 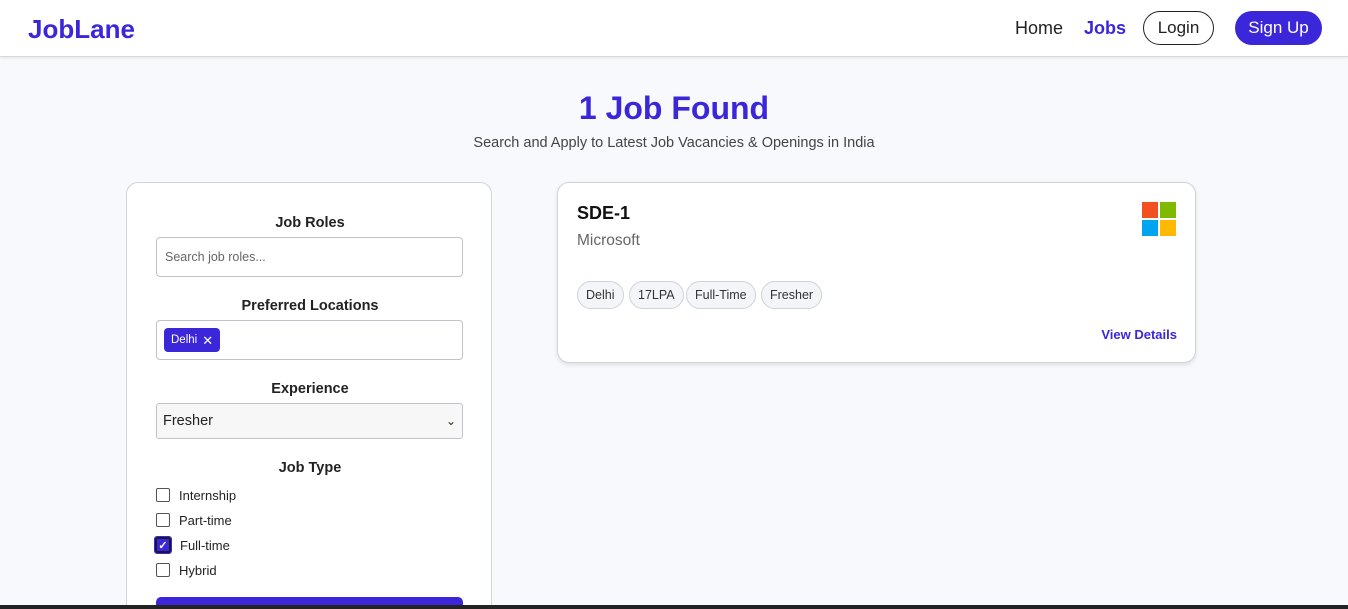 What do you see at coordinates (604, 213) in the screenshot?
I see `job-title: SDE-1` at bounding box center [604, 213].